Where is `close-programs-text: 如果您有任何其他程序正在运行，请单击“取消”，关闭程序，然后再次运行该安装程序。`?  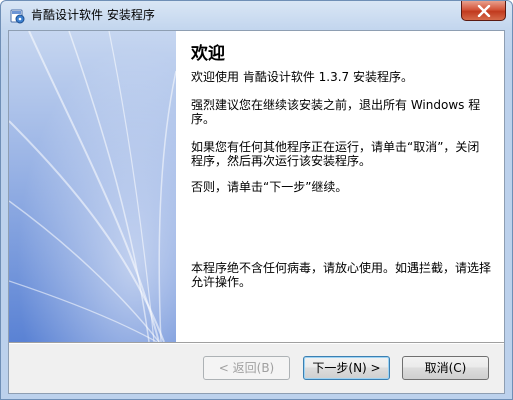 close-programs-text: 如果您有任何其他程序正在运行，请单击“取消”，关闭程序，然后再次运行该安装程序。 is located at coordinates (335, 154).